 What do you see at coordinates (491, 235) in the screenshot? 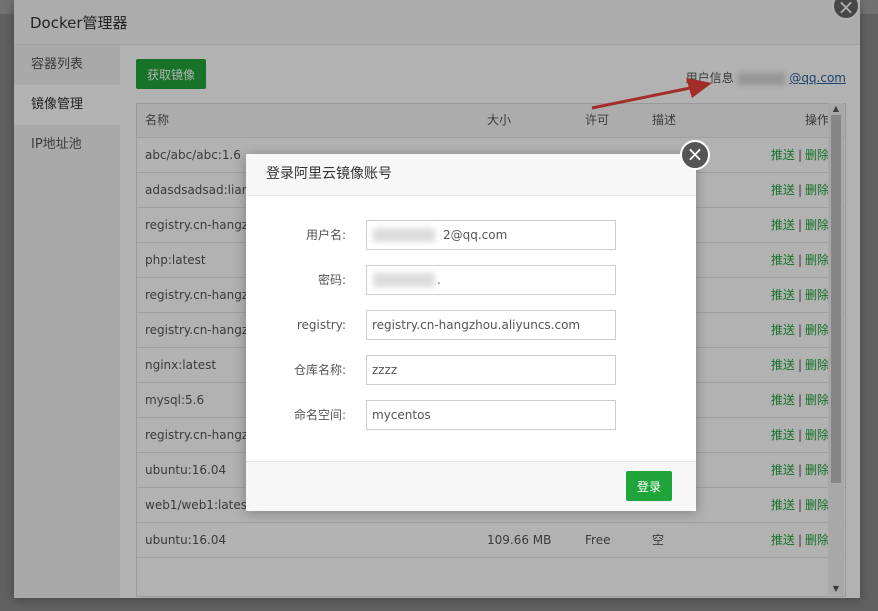
I see `username-input` at bounding box center [491, 235].